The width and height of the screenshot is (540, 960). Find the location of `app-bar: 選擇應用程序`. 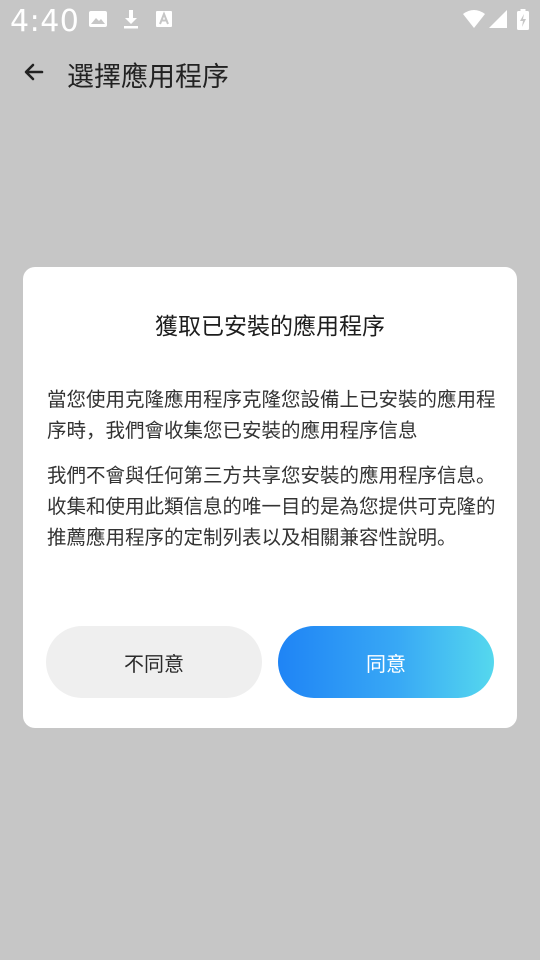

app-bar: 選擇應用程序 is located at coordinates (270, 76).